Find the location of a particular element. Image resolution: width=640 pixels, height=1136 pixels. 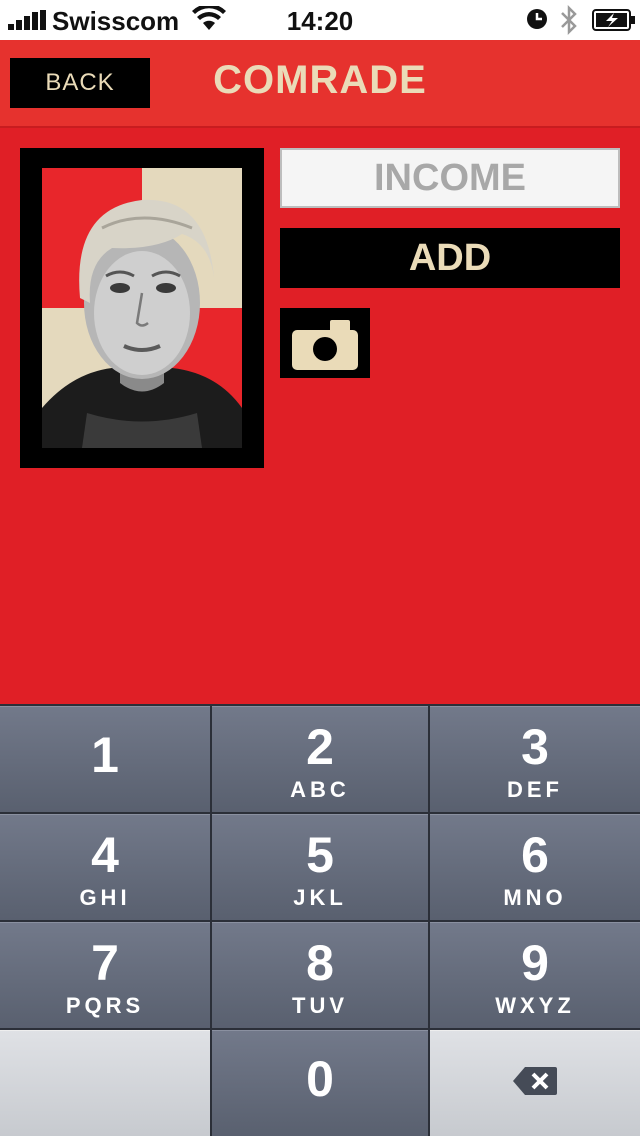

key-blank is located at coordinates (105, 1083).